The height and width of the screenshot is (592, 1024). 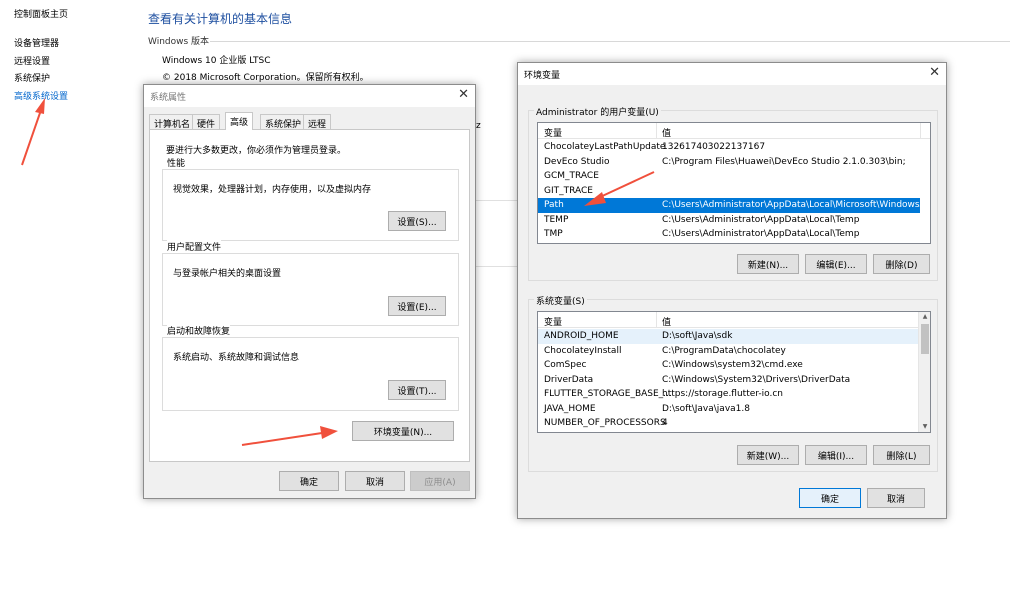 What do you see at coordinates (610, 41) in the screenshot?
I see `section-divider` at bounding box center [610, 41].